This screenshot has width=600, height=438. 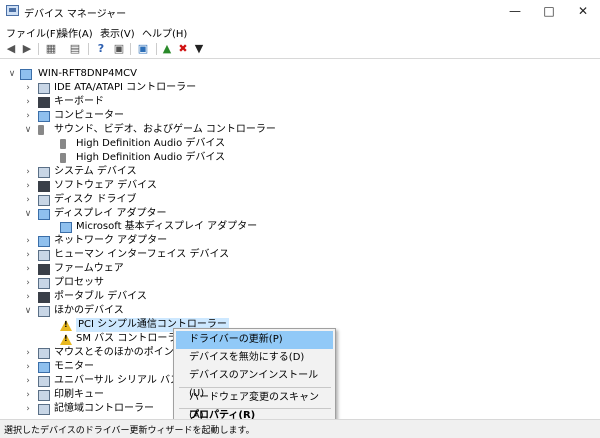 What do you see at coordinates (44, 395) in the screenshot?
I see `printer-icon` at bounding box center [44, 395].